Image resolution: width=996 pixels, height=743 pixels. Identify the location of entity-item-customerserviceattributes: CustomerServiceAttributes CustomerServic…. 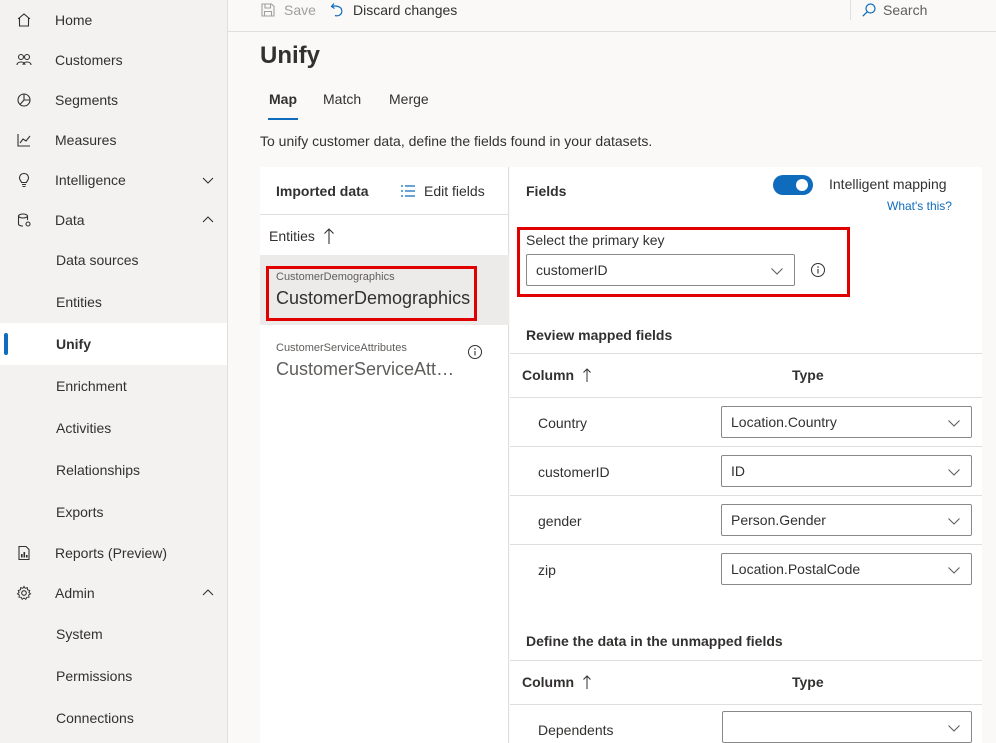
(384, 360).